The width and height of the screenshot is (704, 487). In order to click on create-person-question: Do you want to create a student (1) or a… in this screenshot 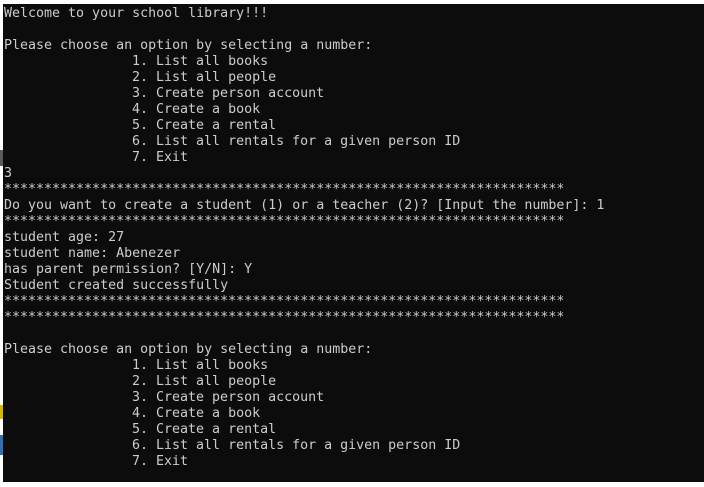, I will do `click(304, 205)`.